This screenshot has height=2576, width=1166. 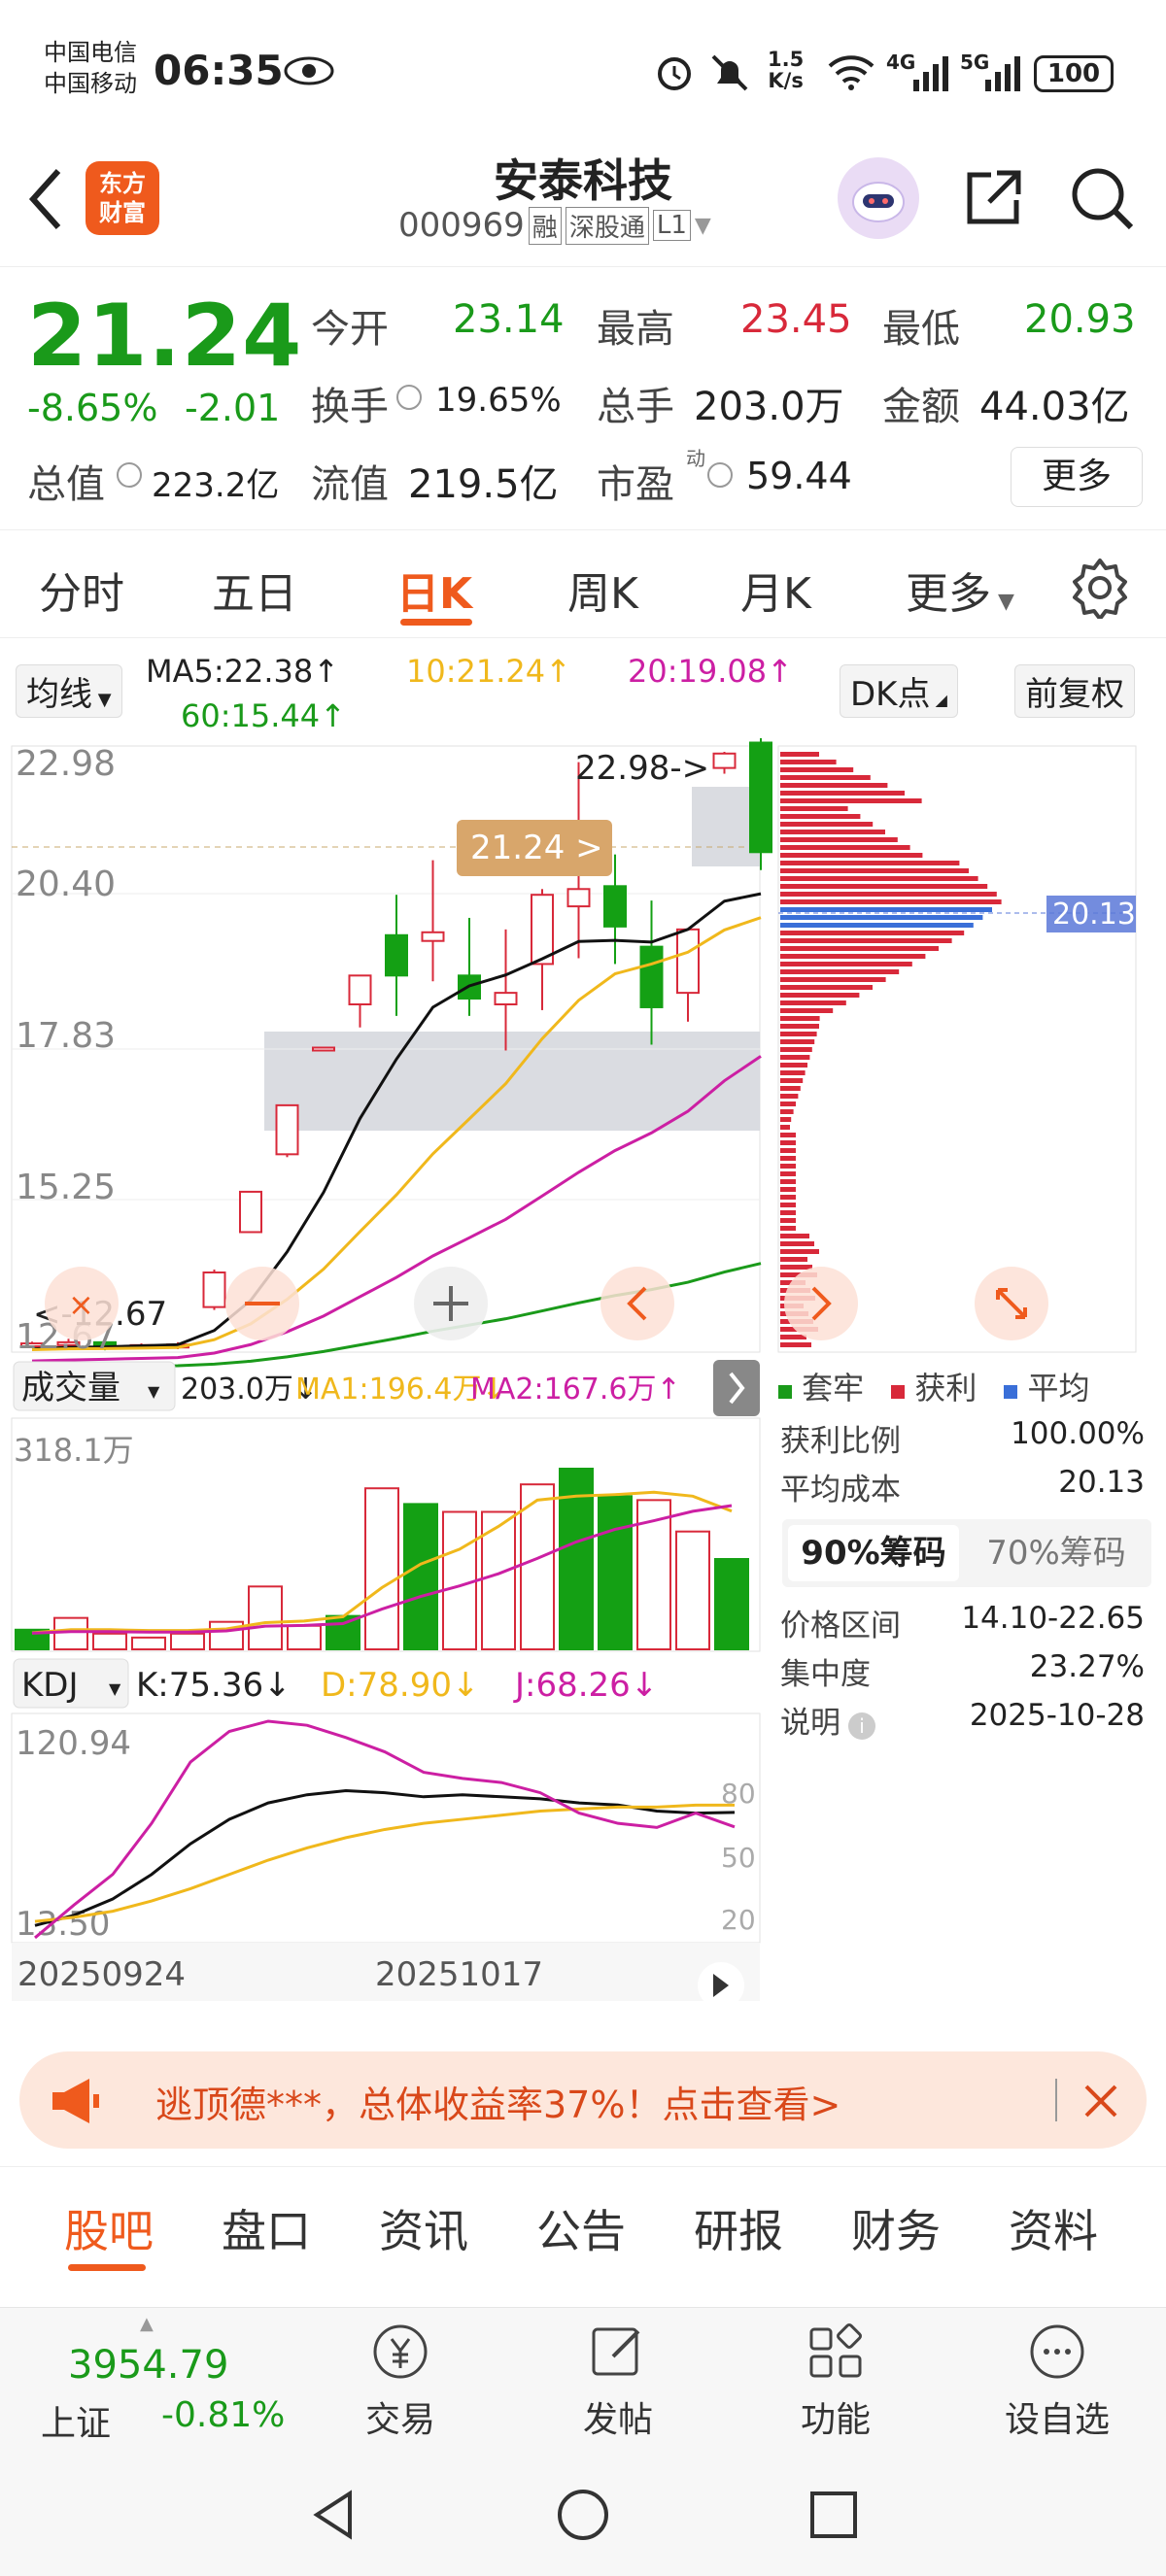 What do you see at coordinates (736, 1388) in the screenshot?
I see `expand-panel-button` at bounding box center [736, 1388].